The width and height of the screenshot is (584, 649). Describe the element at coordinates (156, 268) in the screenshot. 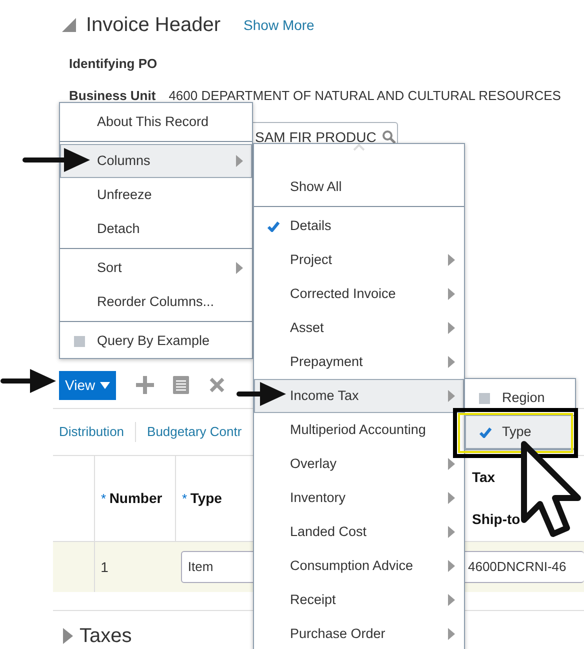

I see `menu-item: Sort` at that location.